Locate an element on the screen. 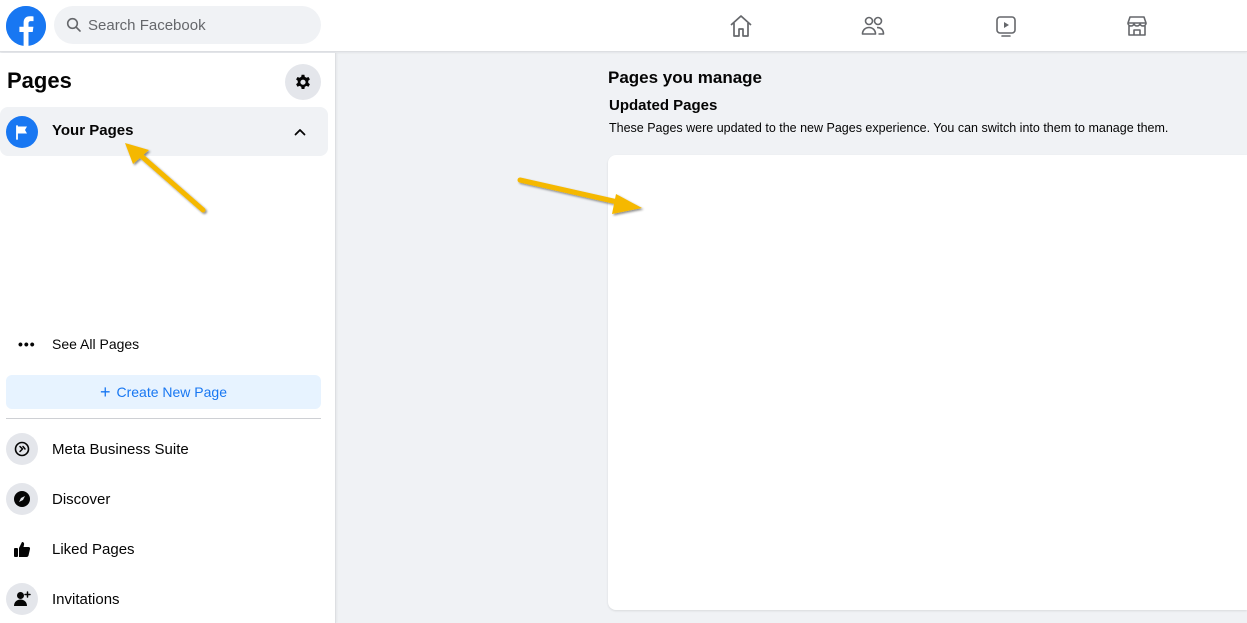  meta-business-suite-icon is located at coordinates (22, 449).